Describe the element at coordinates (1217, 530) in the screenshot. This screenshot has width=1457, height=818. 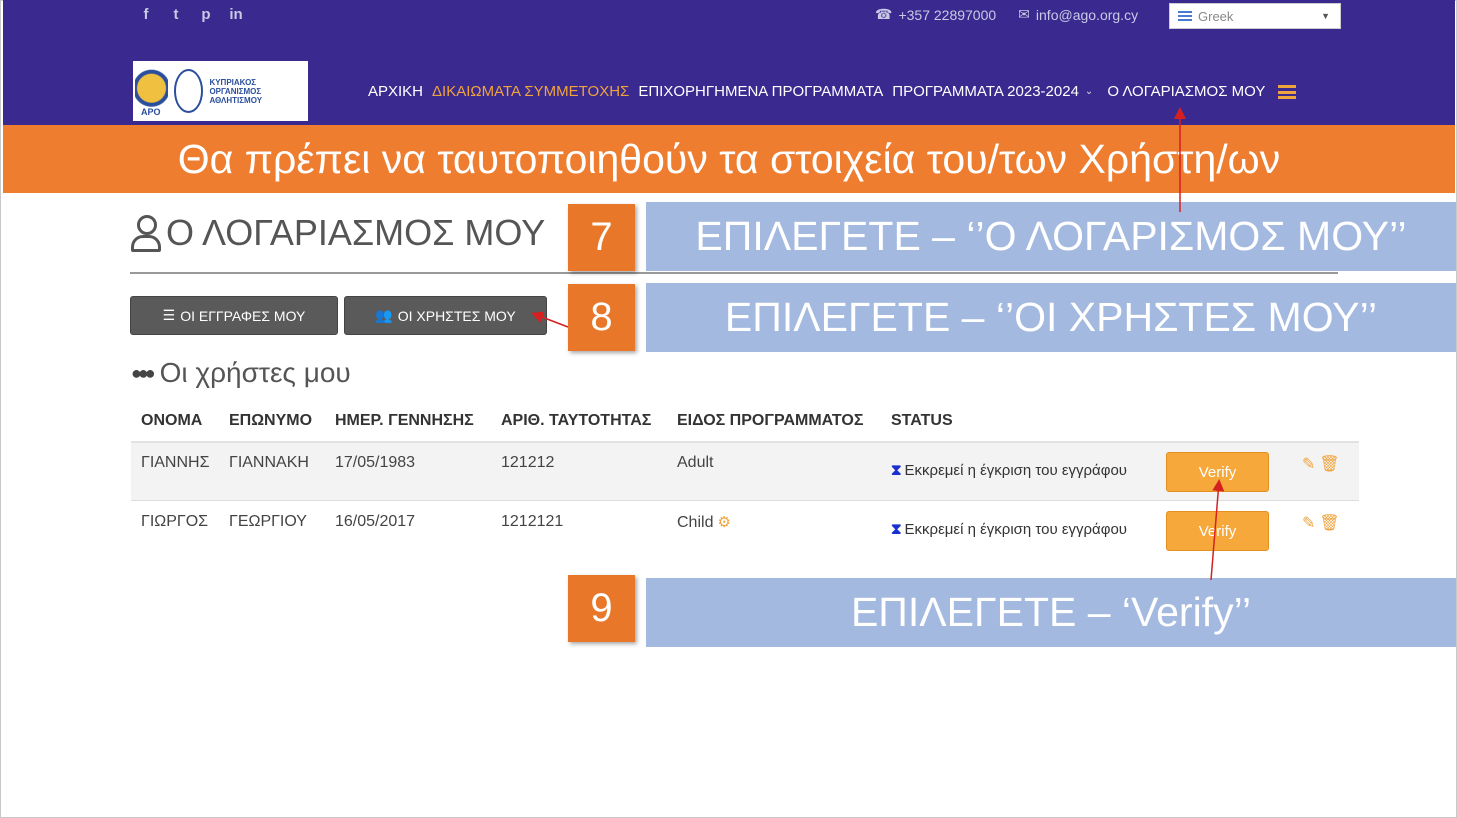
I see `arrow-to-verify` at that location.